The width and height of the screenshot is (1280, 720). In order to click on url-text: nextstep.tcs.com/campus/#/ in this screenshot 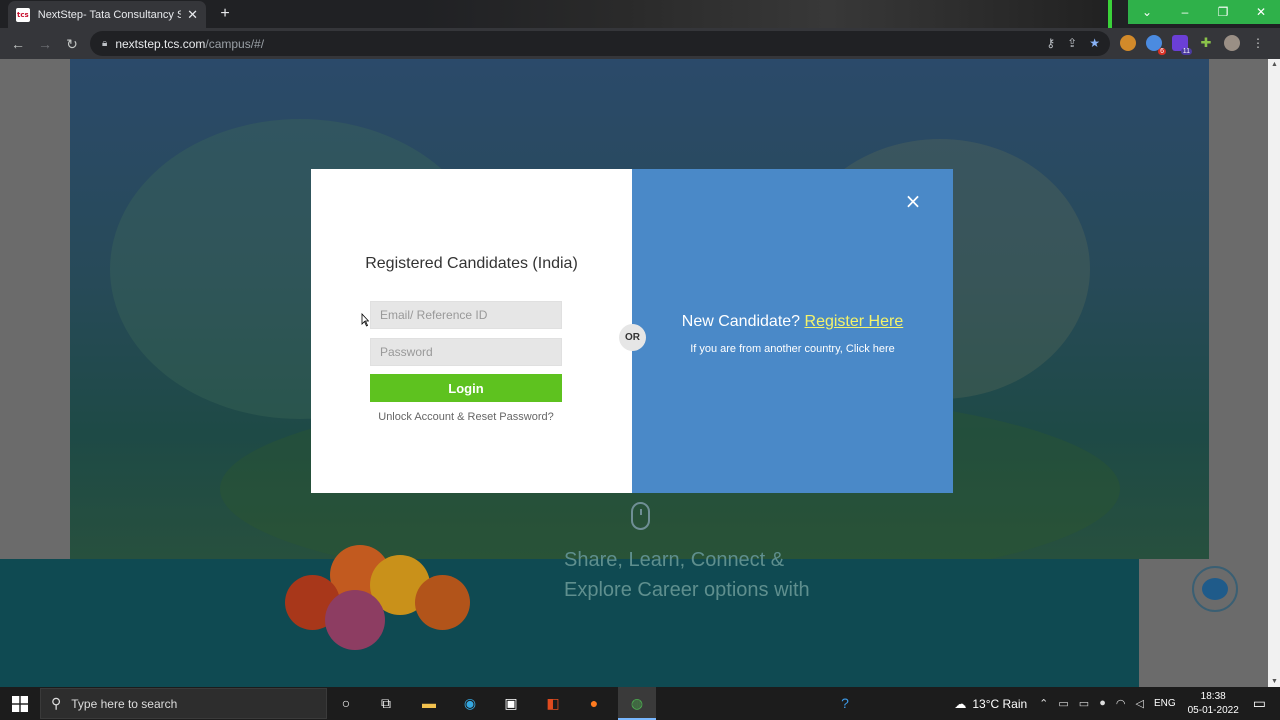, I will do `click(189, 44)`.